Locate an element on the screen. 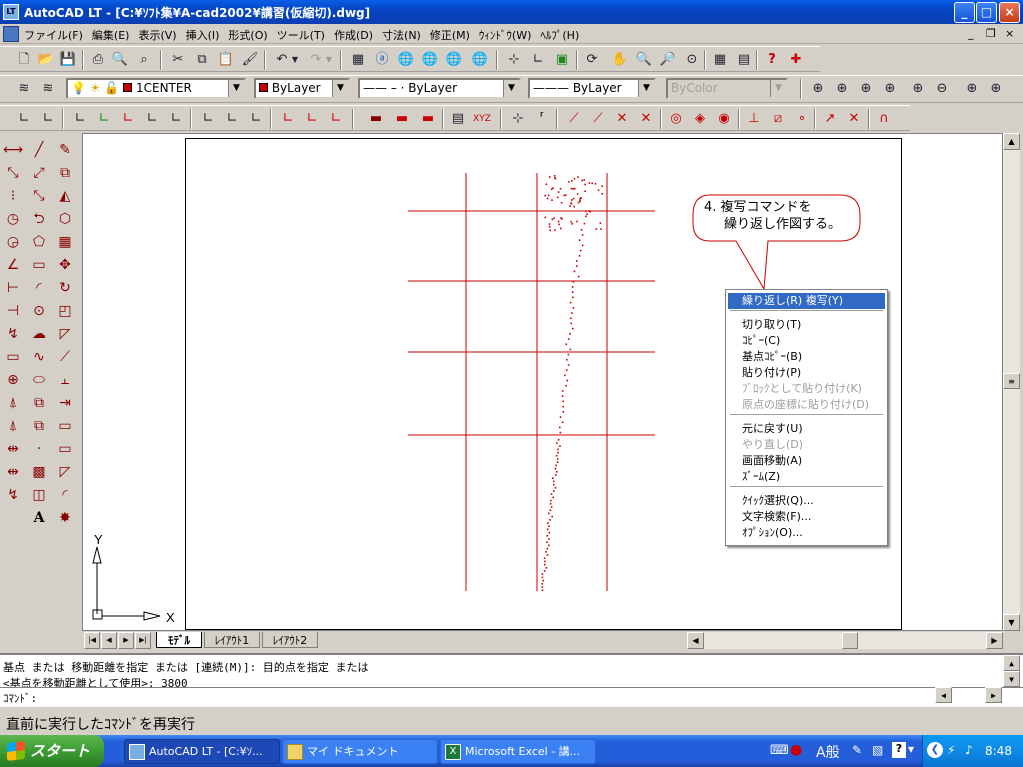  dim-angular-icon: ∠ is located at coordinates (13, 265).